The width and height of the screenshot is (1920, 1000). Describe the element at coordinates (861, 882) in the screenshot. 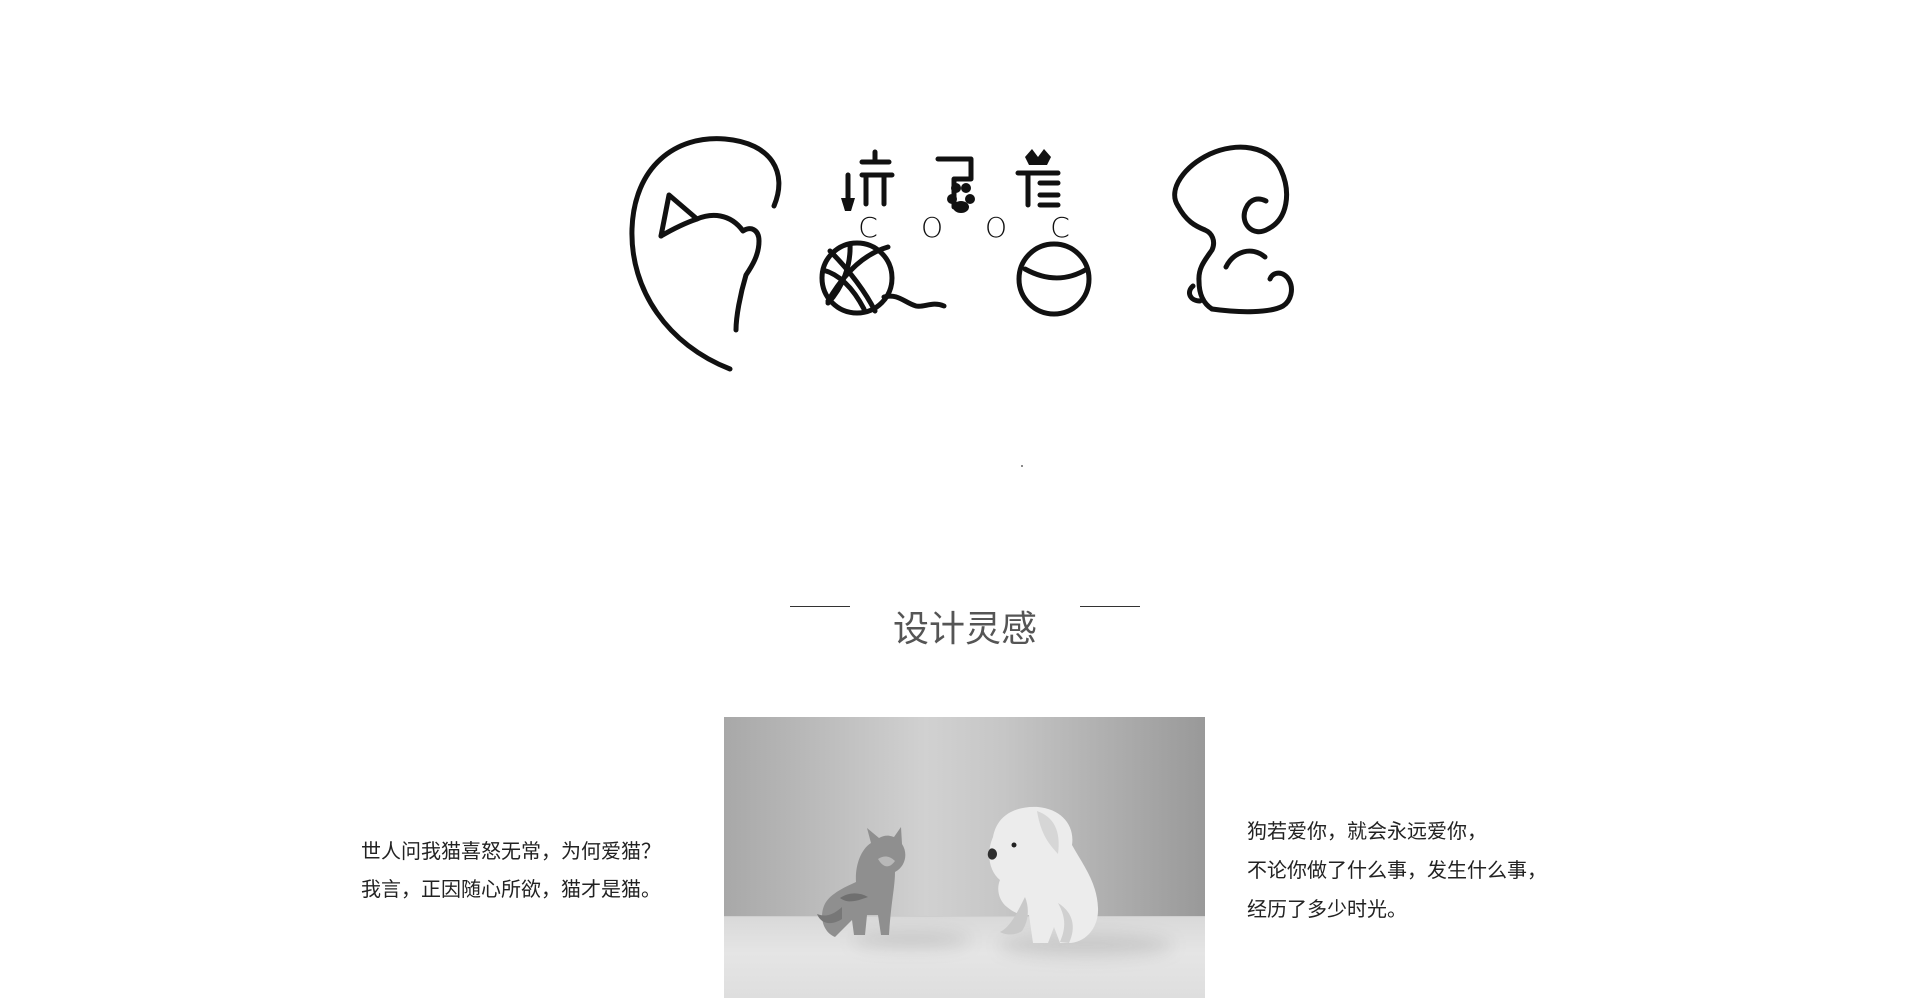

I see `gray-kitten` at that location.